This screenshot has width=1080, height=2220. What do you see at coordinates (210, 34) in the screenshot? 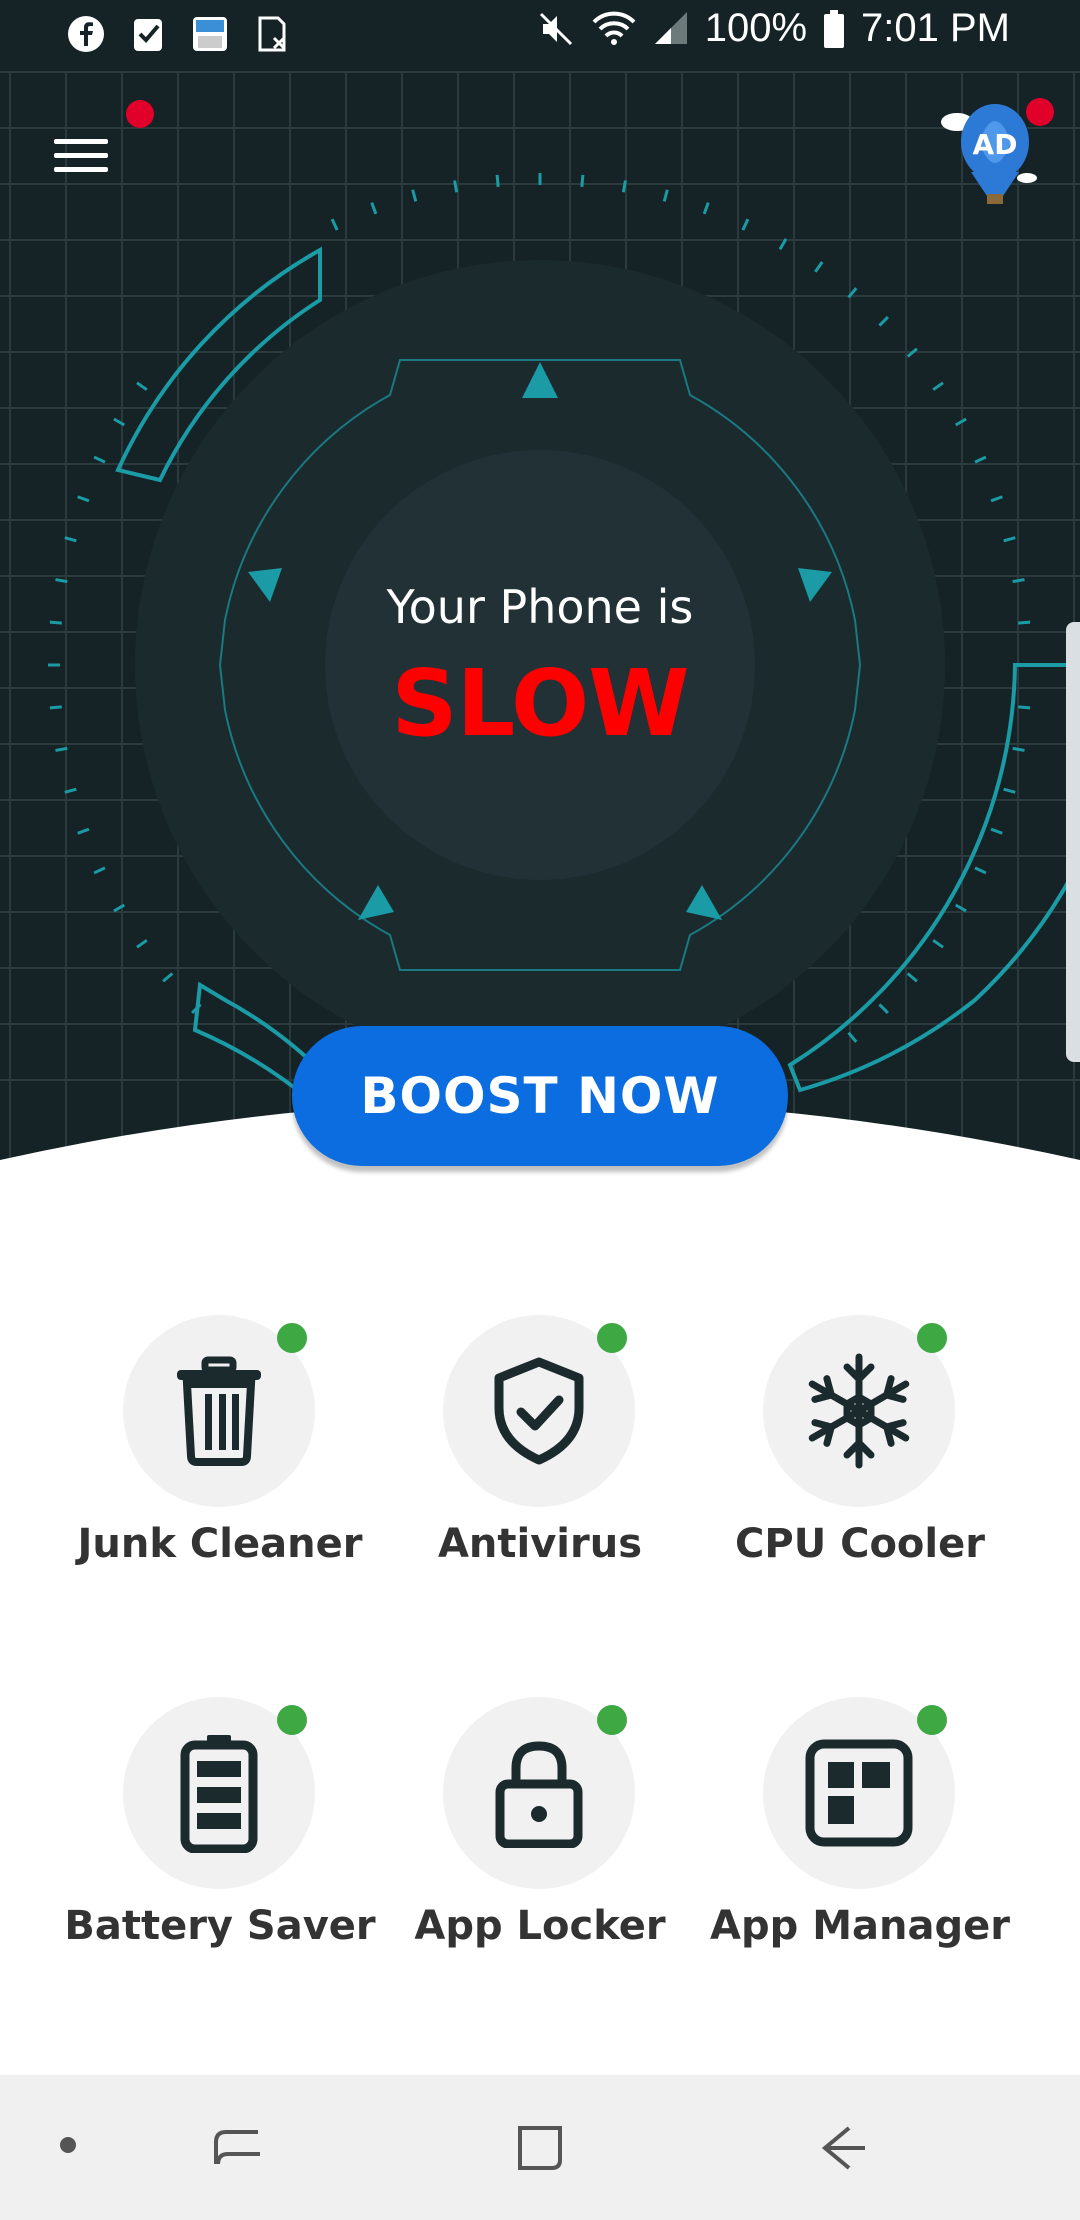
I see `cloud-calendar-icon` at bounding box center [210, 34].